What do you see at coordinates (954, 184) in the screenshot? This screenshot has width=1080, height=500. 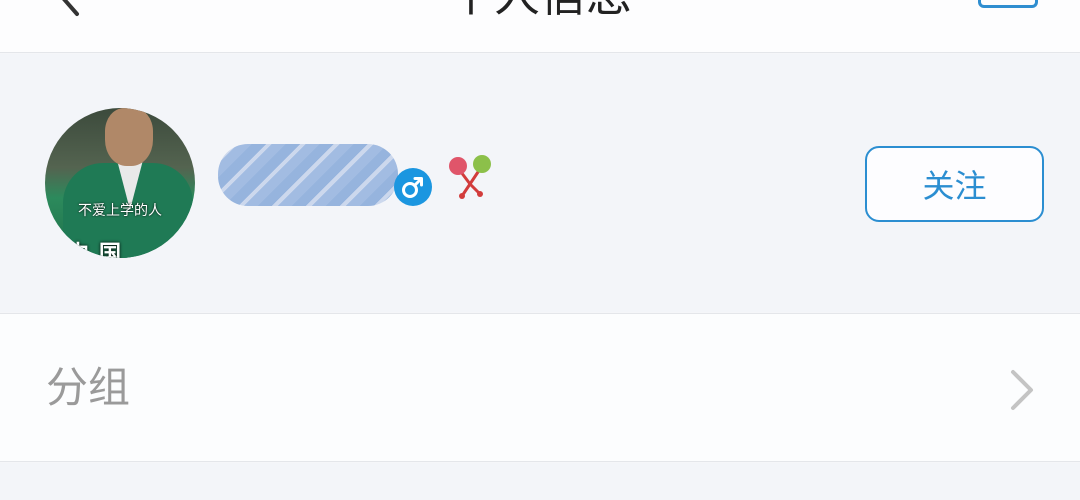 I see `follow-button: 关注` at bounding box center [954, 184].